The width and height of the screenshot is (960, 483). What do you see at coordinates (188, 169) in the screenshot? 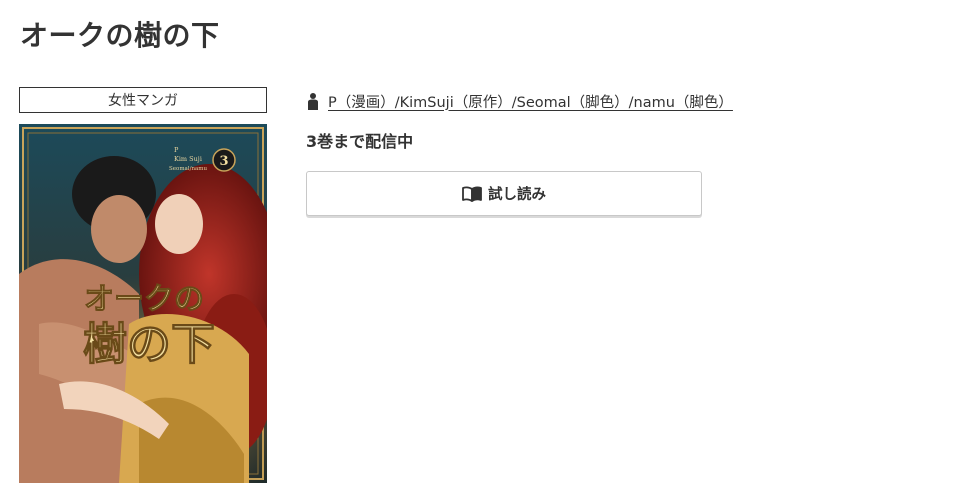
I see `cover-credit-adapt: Seomal/namu` at bounding box center [188, 169].